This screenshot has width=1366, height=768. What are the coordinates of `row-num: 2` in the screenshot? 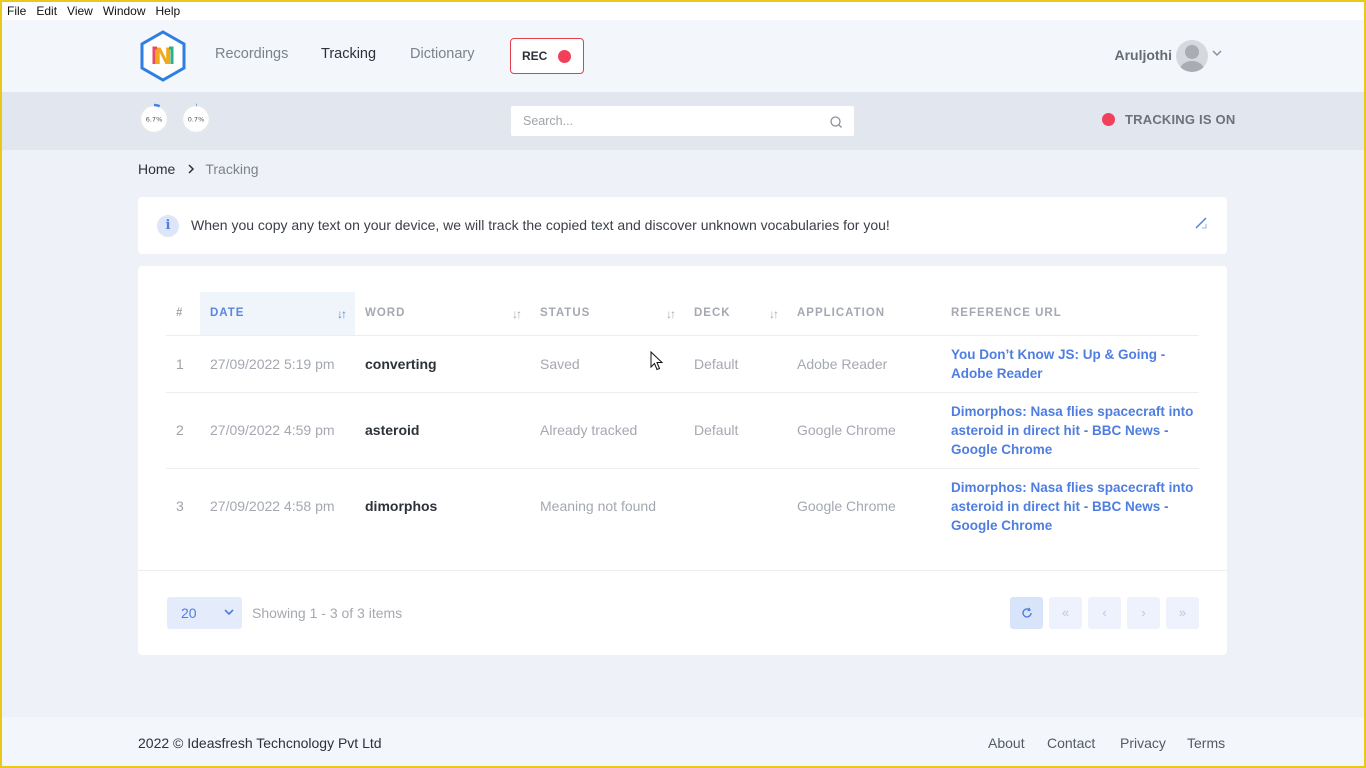 It's located at (183, 430).